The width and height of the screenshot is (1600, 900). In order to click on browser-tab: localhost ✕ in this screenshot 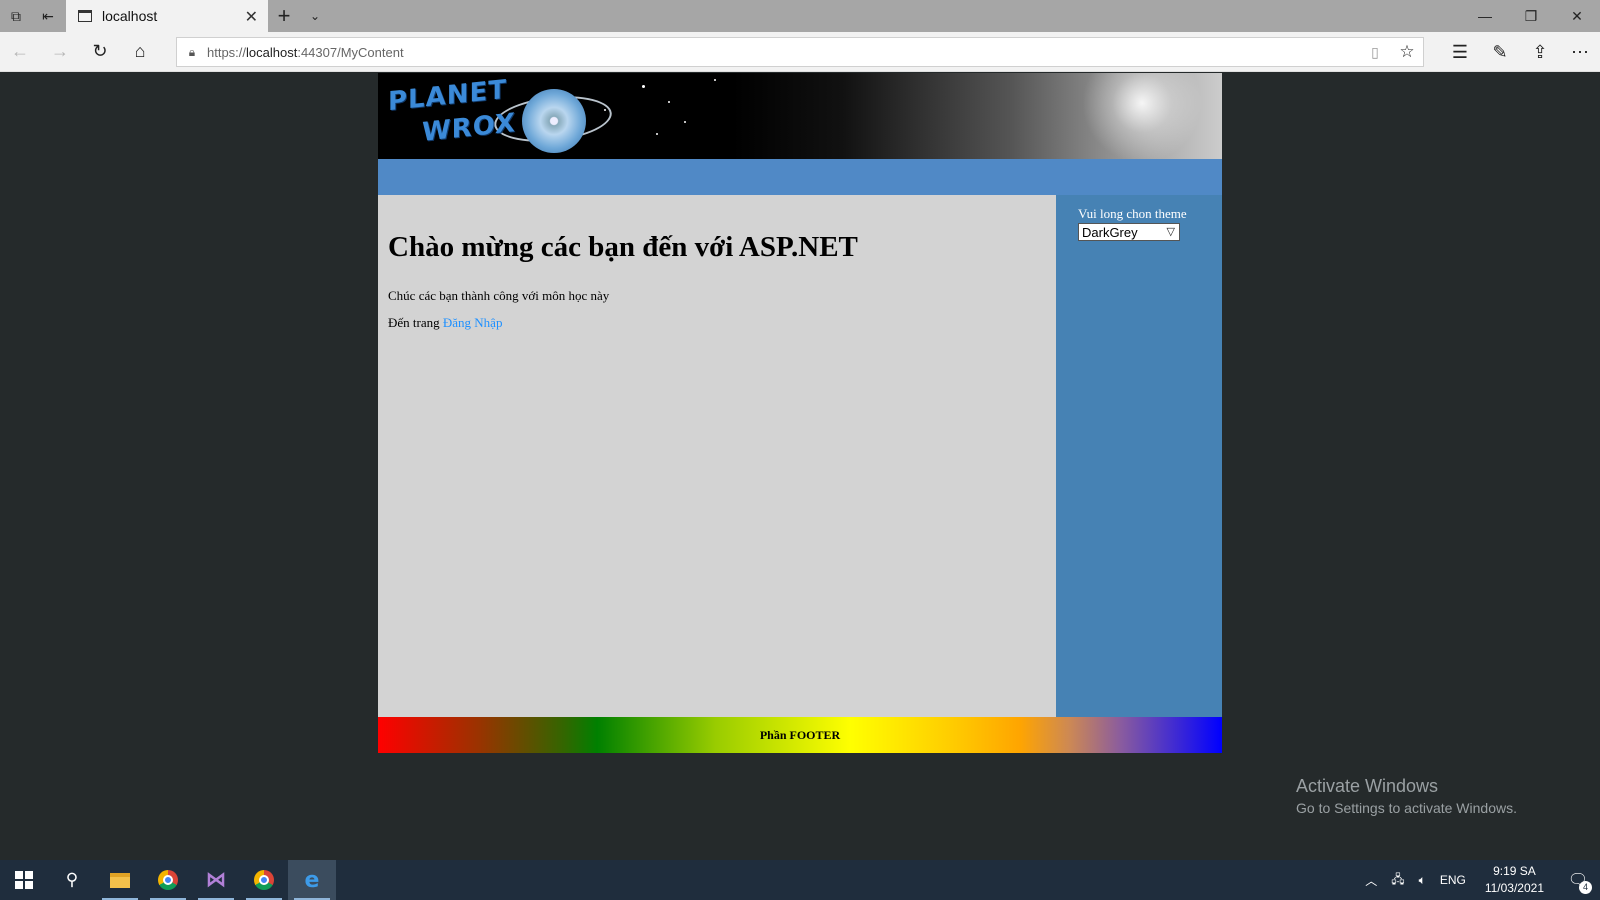, I will do `click(167, 16)`.